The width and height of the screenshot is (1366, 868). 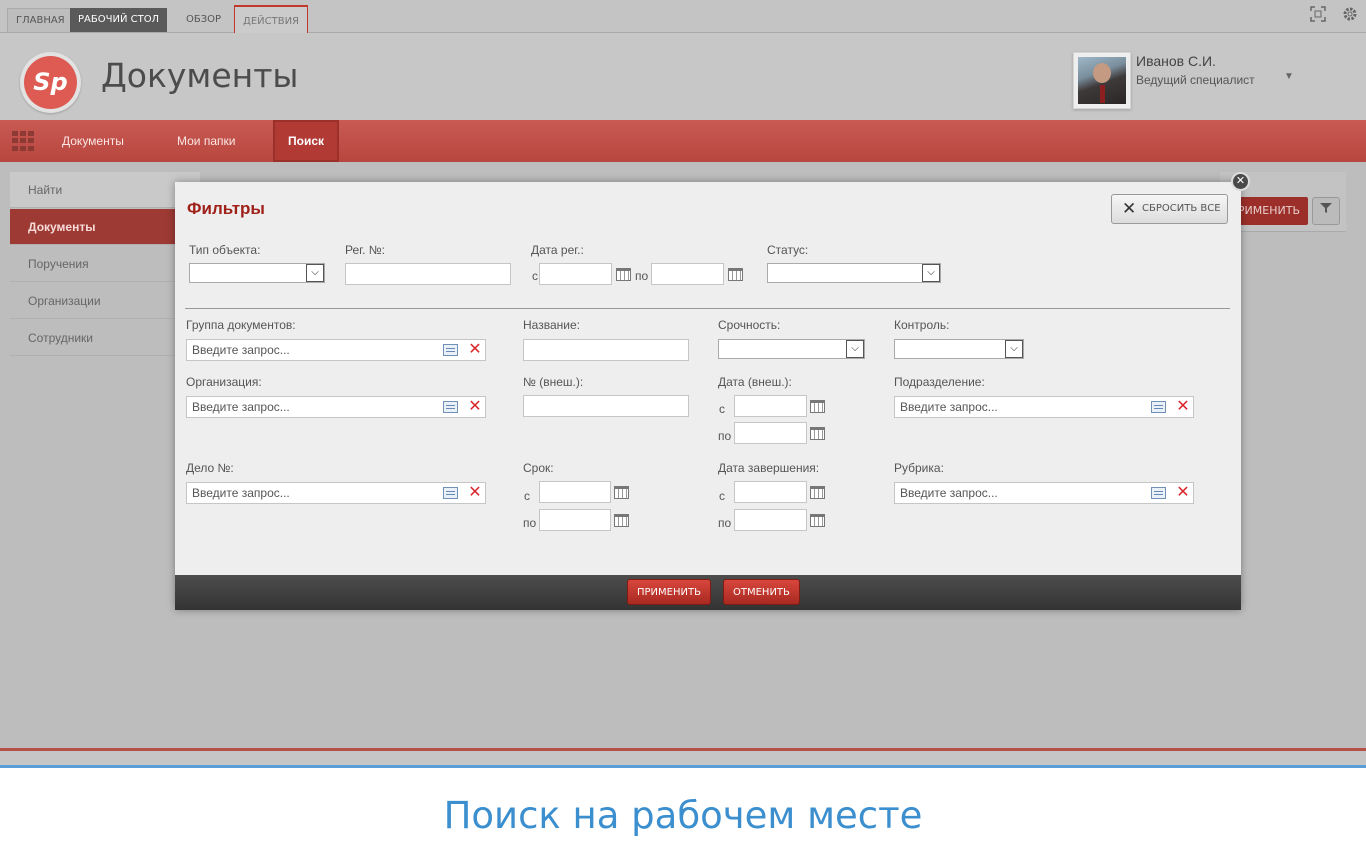 I want to click on dialog-title: Фильтры, so click(x=226, y=208).